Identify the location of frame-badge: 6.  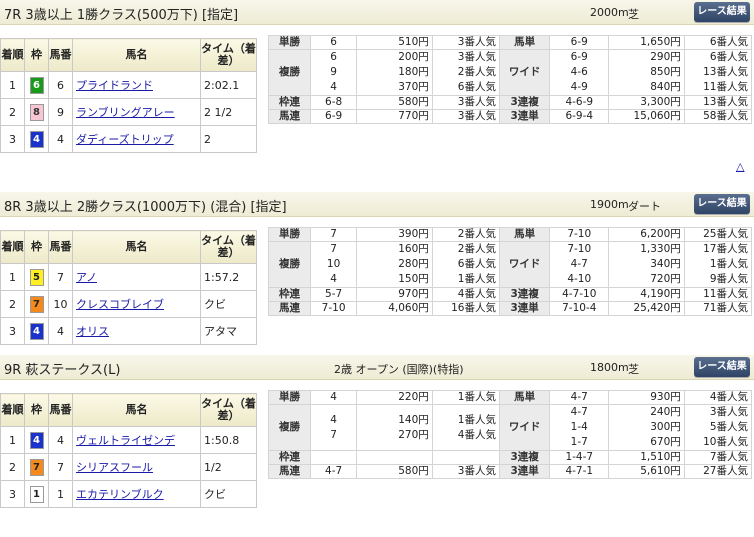
(36, 85).